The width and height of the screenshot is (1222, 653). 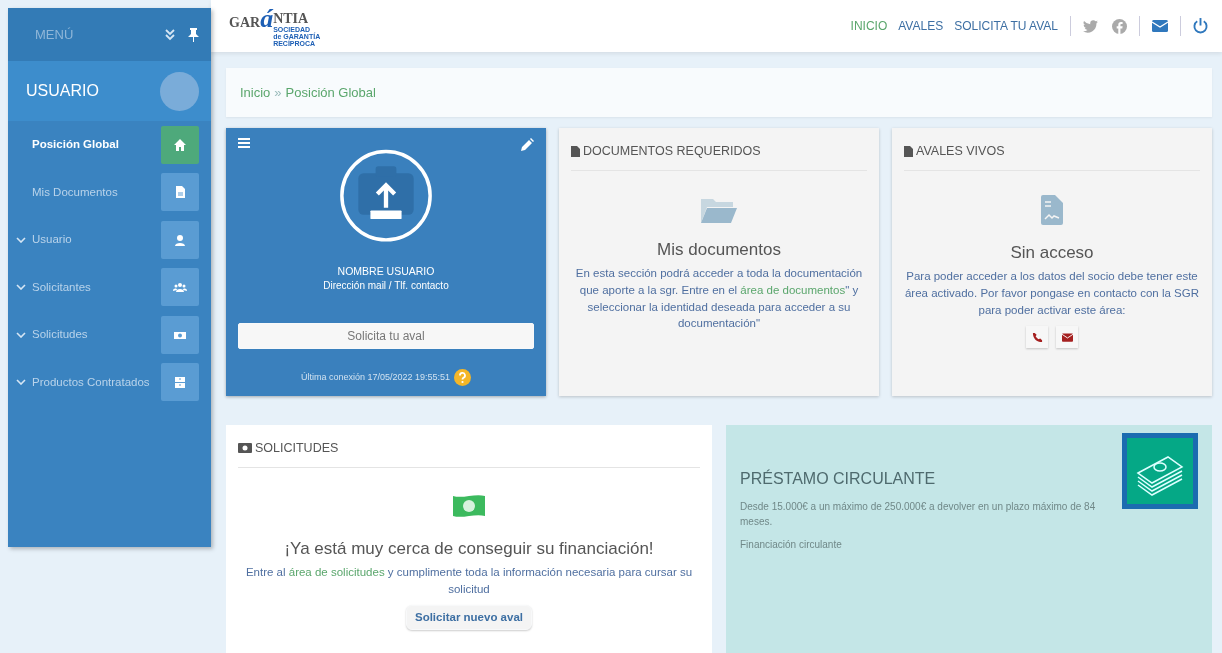 What do you see at coordinates (297, 448) in the screenshot?
I see `card-header: SOLICITUDES` at bounding box center [297, 448].